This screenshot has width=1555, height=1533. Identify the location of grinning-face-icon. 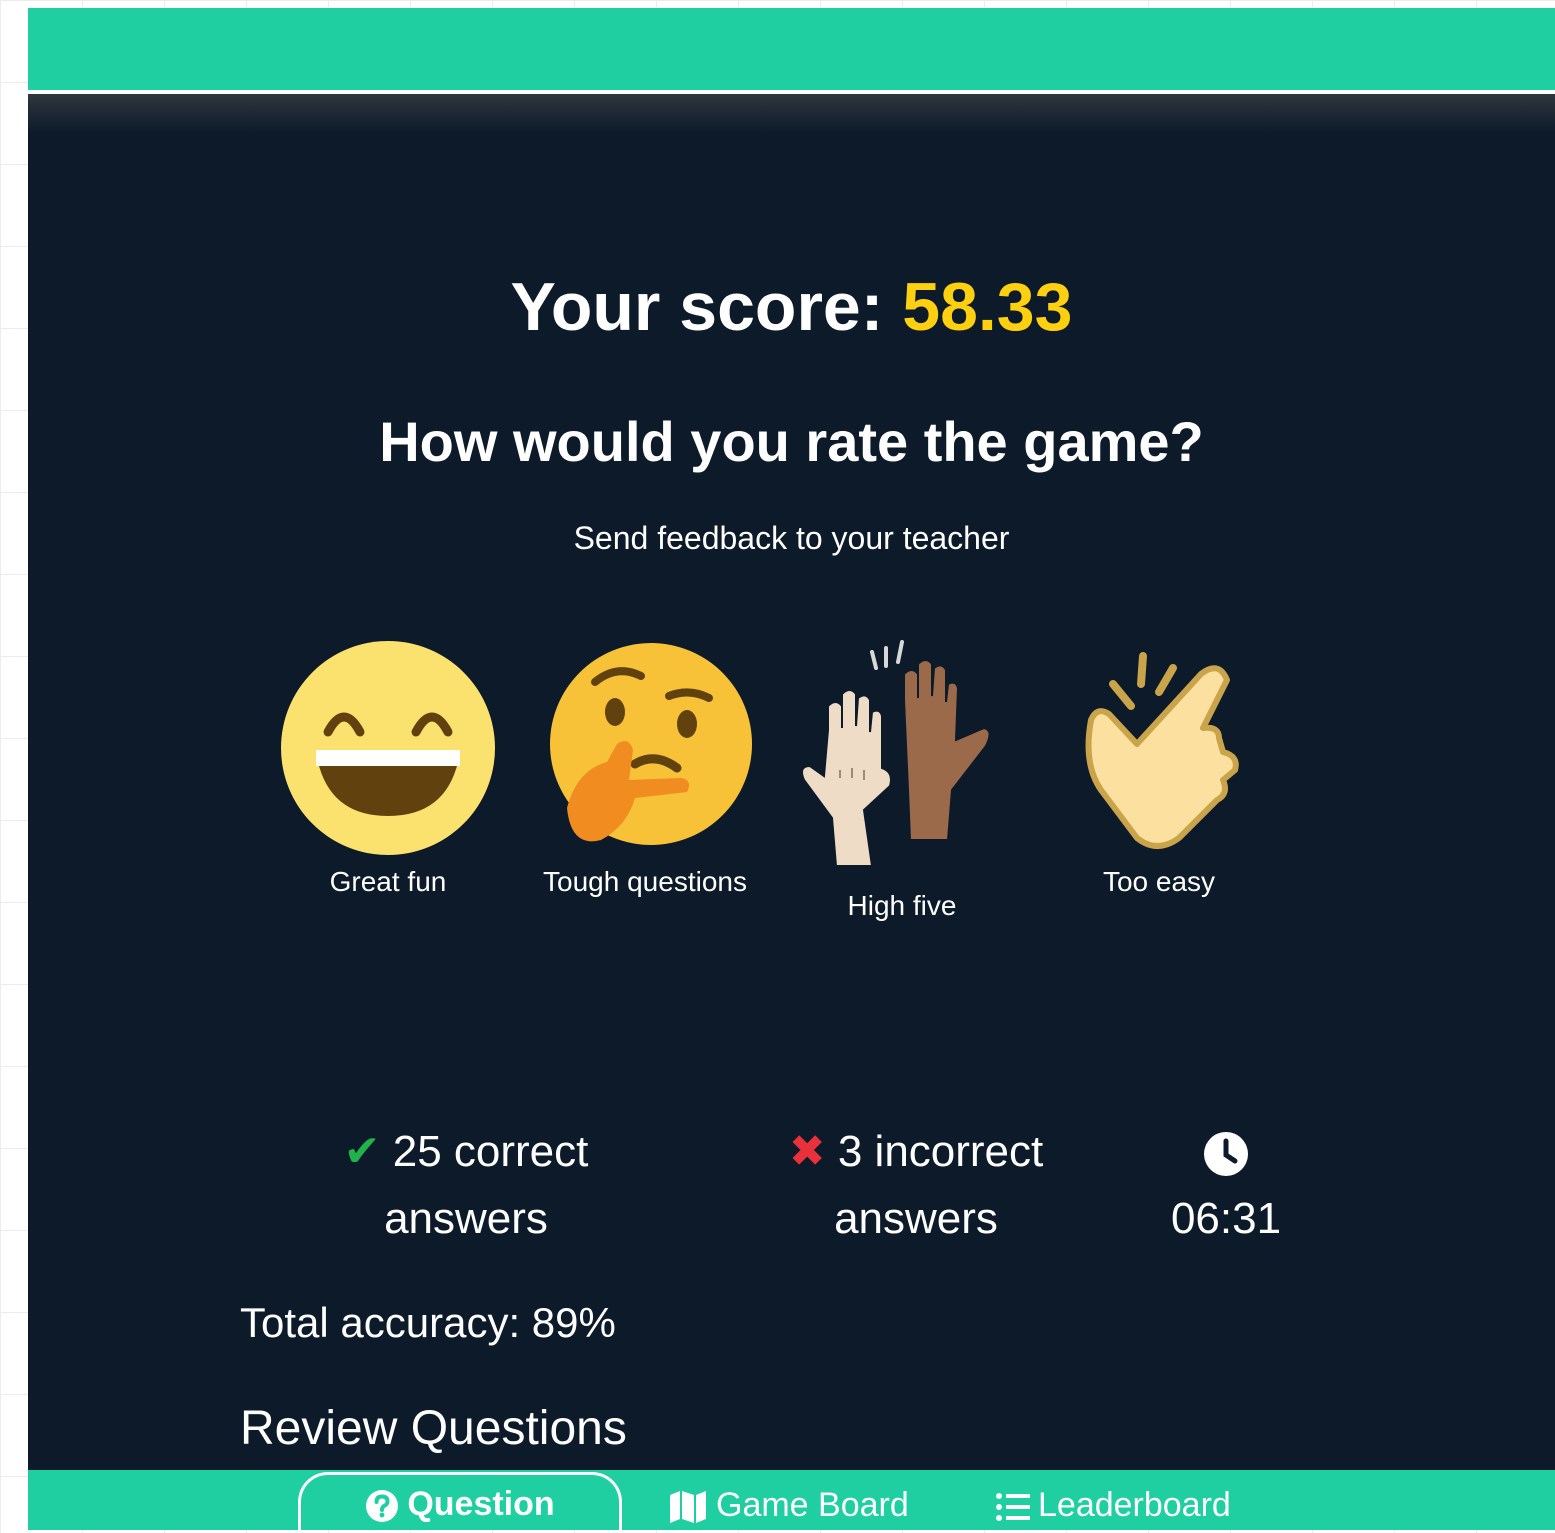
(388, 748).